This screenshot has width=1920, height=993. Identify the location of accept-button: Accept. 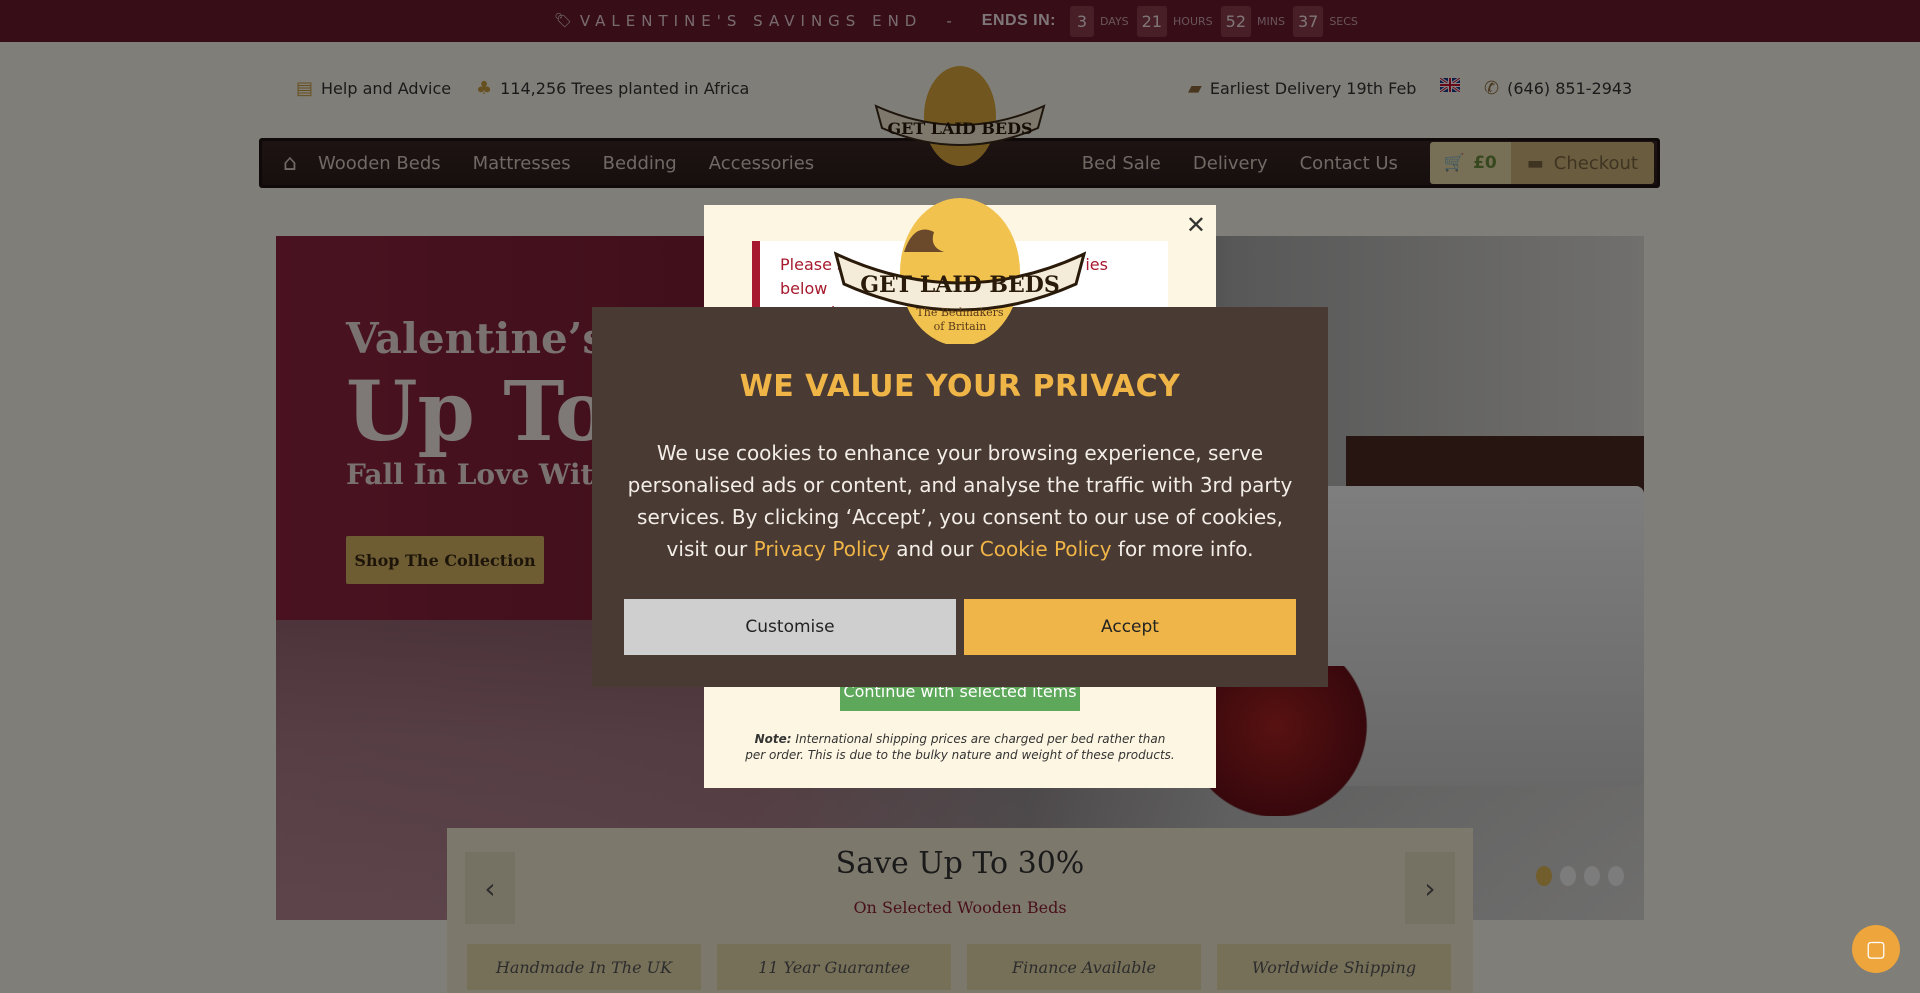
(1130, 627).